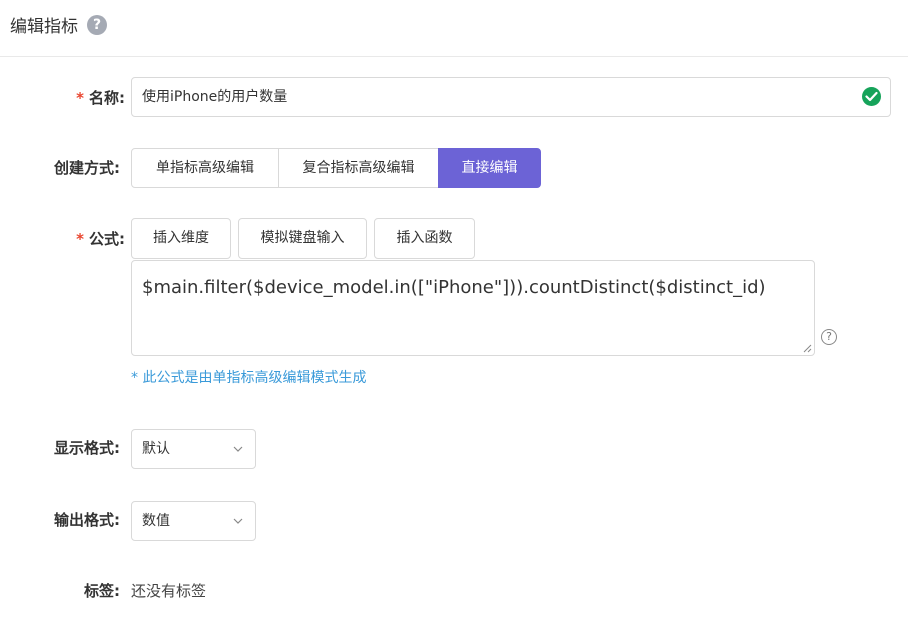  What do you see at coordinates (489, 168) in the screenshot?
I see `direct-edit-button: 直接编辑` at bounding box center [489, 168].